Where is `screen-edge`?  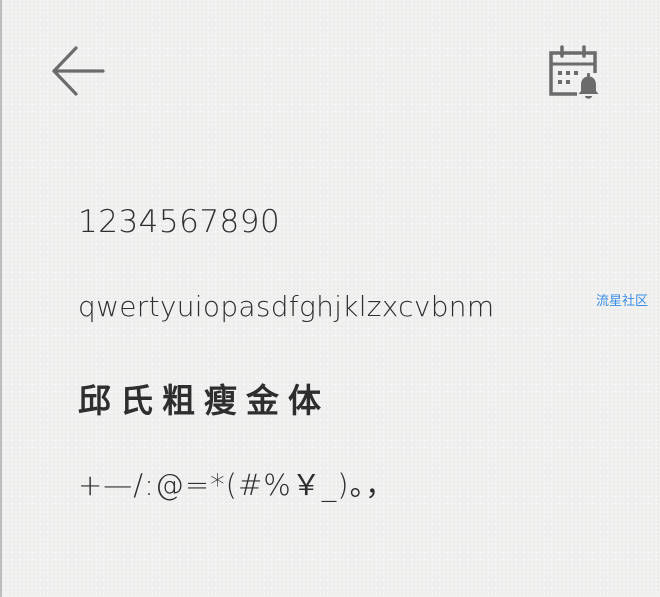 screen-edge is located at coordinates (1, 298).